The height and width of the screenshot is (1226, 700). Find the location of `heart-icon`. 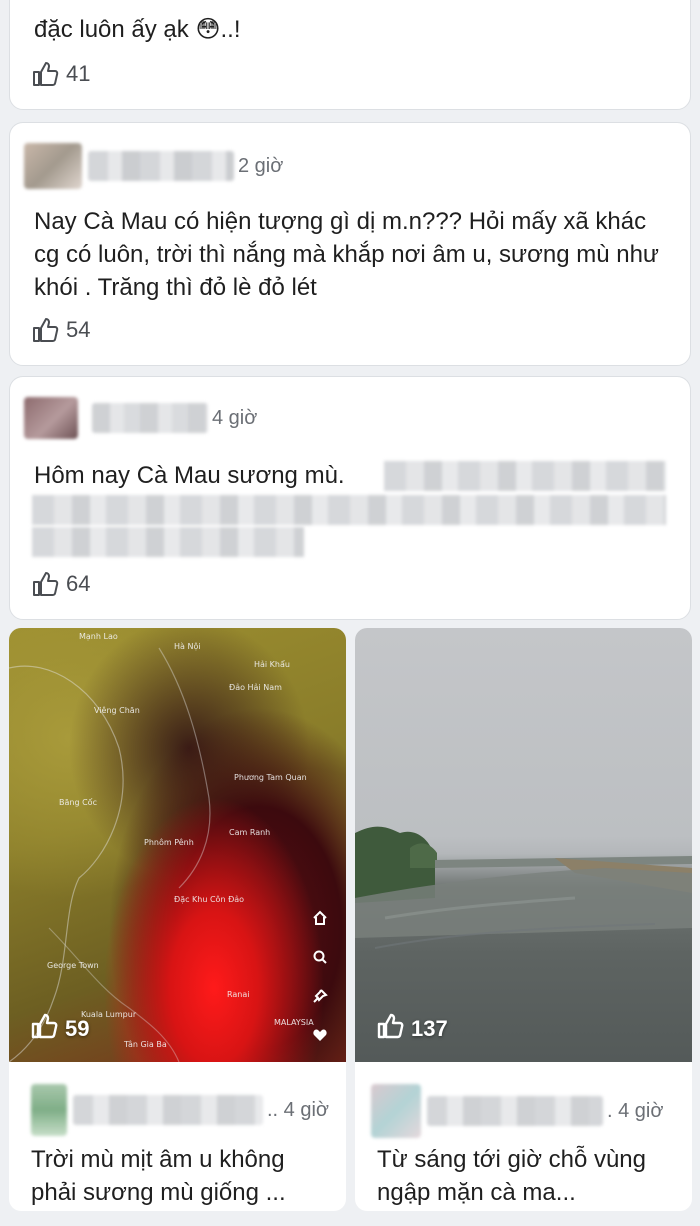

heart-icon is located at coordinates (320, 1037).